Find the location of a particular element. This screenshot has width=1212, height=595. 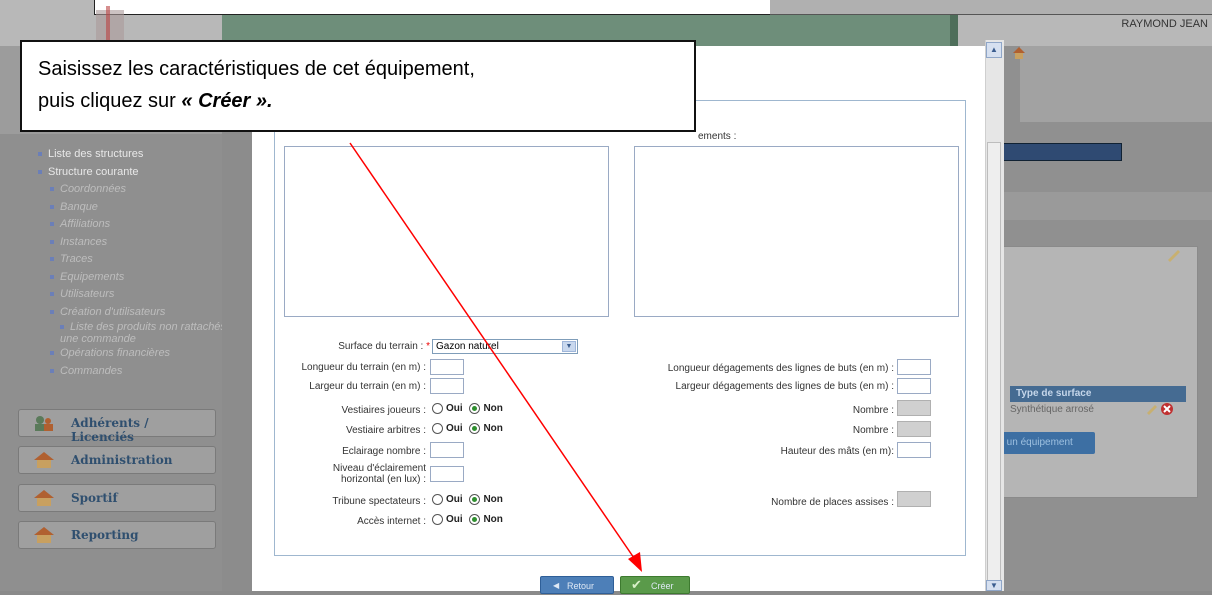

sidebar-item: Structure courante is located at coordinates (139, 173).